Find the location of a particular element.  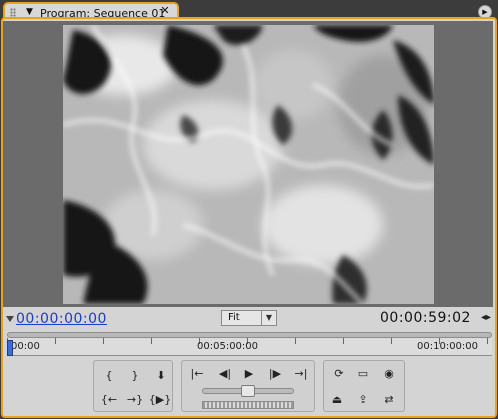

go-to-next-edit-button: →| is located at coordinates (301, 374).